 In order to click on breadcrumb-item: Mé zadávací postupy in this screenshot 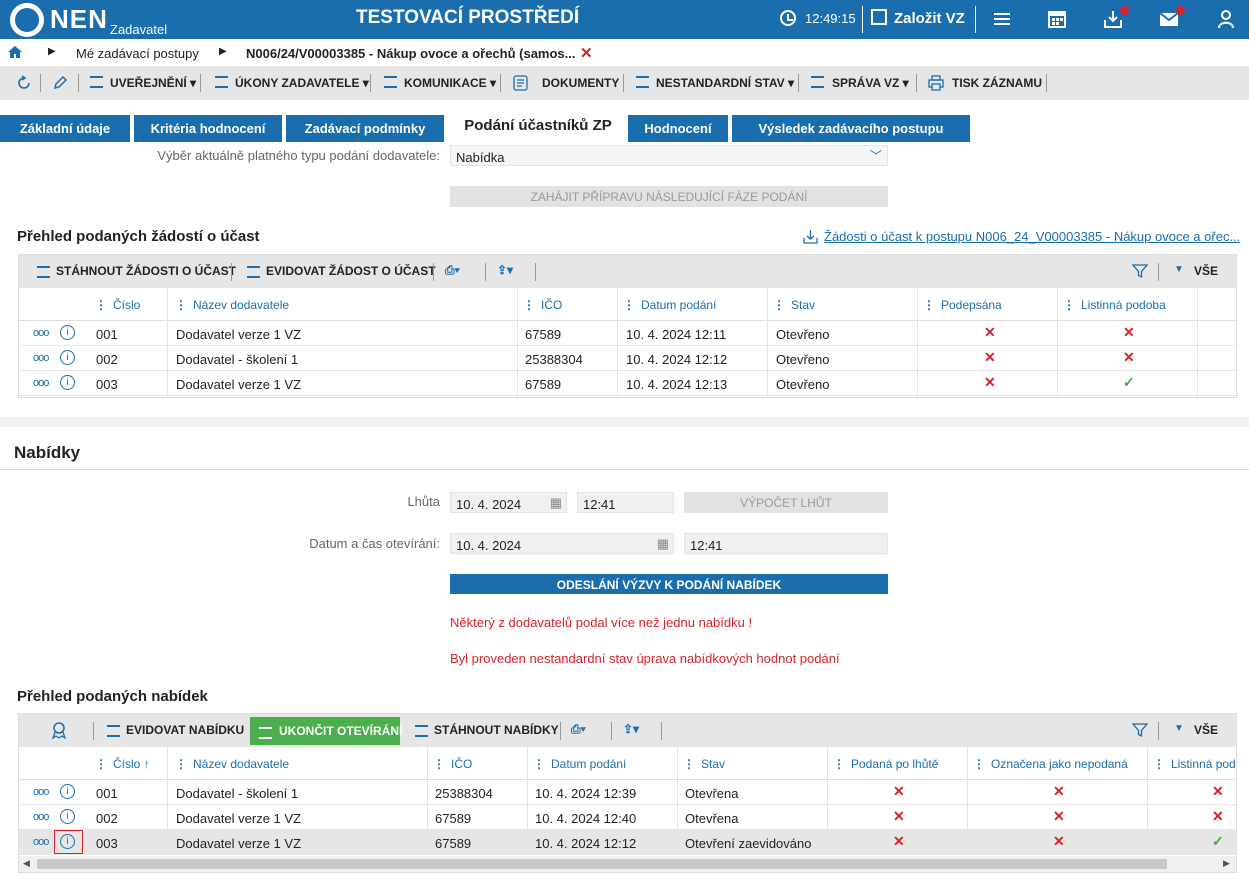, I will do `click(137, 53)`.